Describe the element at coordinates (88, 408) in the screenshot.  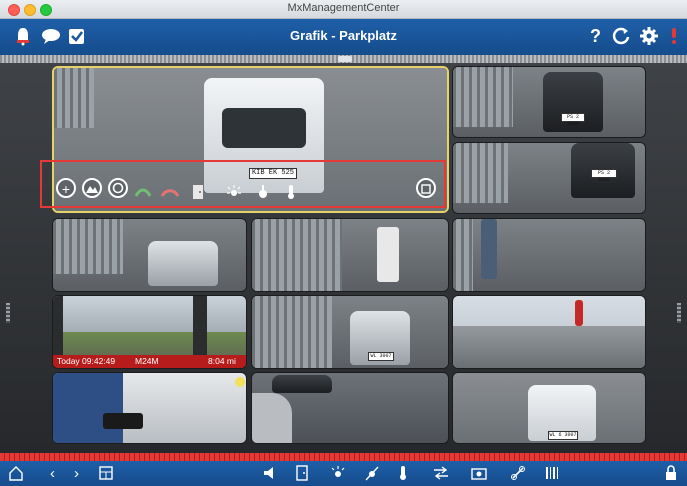
I see `blue-wall` at that location.